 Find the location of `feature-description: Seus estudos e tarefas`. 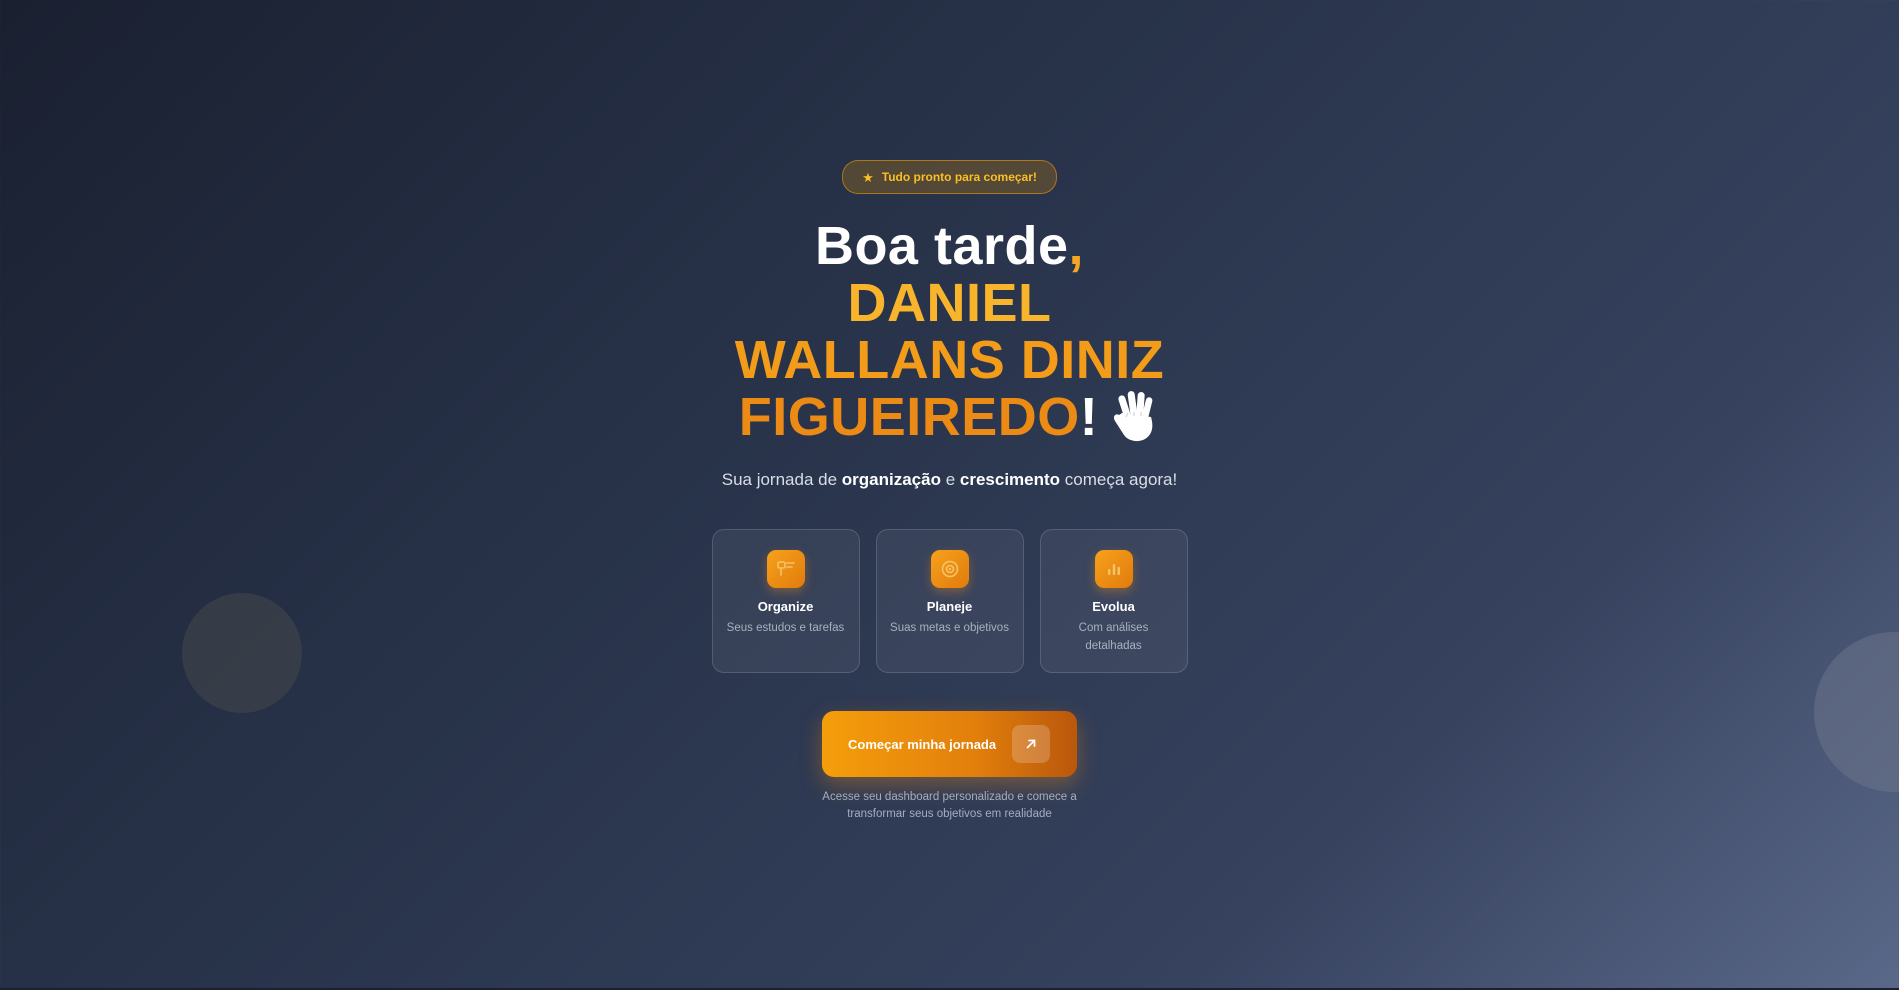

feature-description: Seus estudos e tarefas is located at coordinates (785, 628).